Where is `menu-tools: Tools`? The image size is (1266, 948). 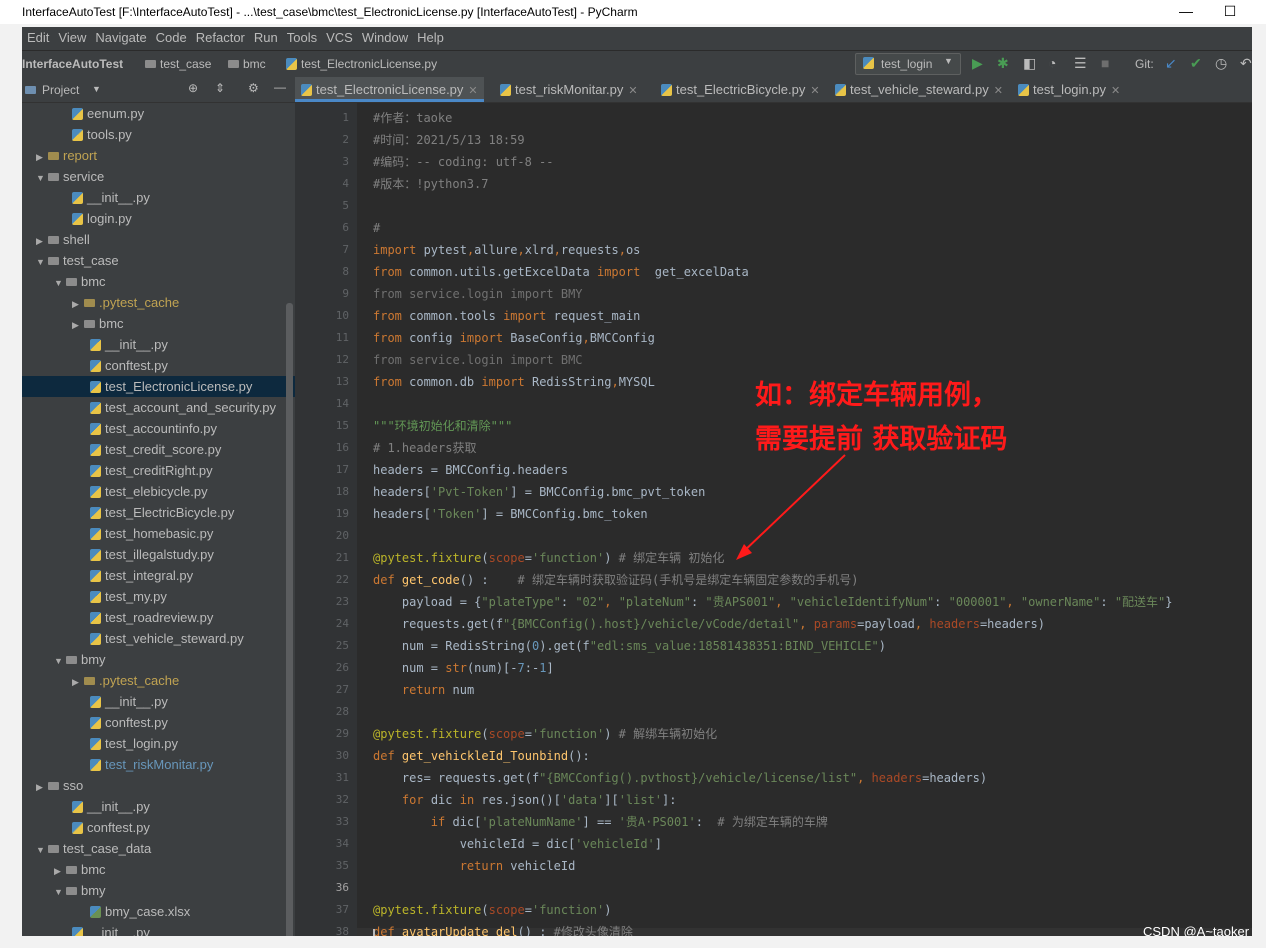
menu-tools: Tools is located at coordinates (301, 36).